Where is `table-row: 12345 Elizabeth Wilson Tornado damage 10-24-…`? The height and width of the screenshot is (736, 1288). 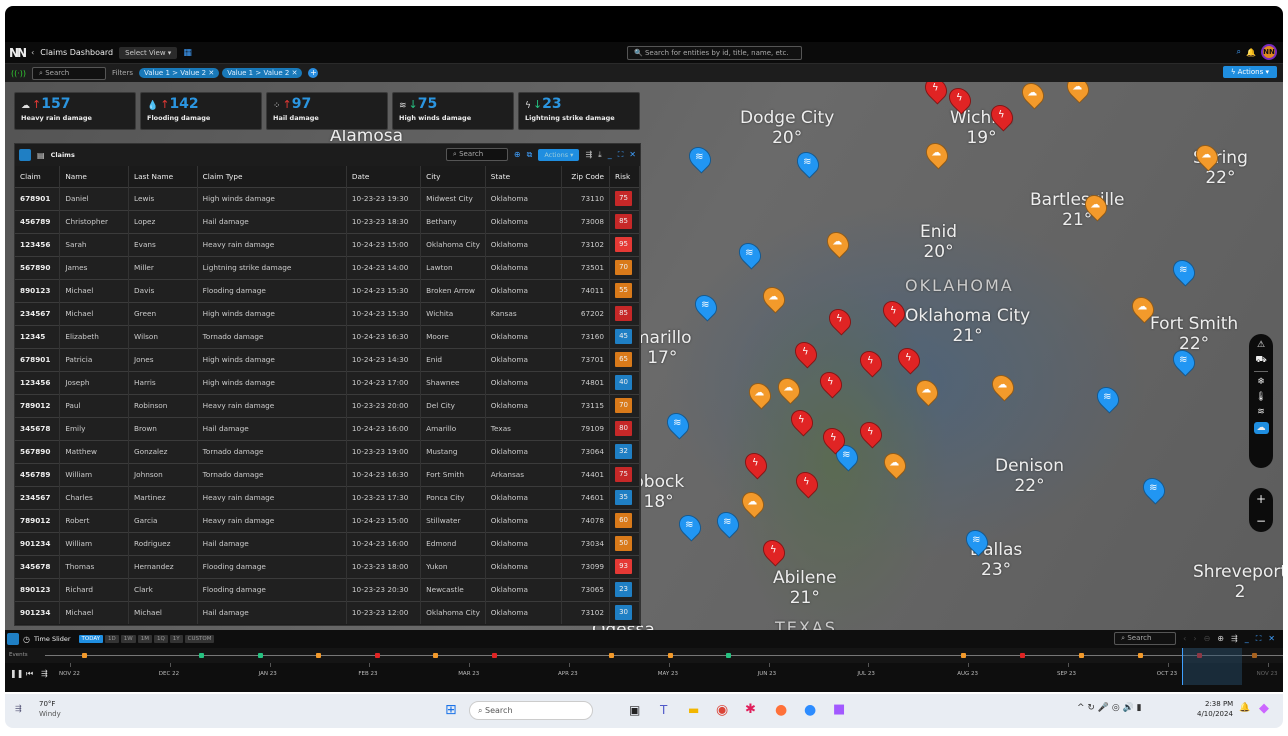
table-row: 12345 Elizabeth Wilson Tornado damage 10-24-… is located at coordinates (327, 336).